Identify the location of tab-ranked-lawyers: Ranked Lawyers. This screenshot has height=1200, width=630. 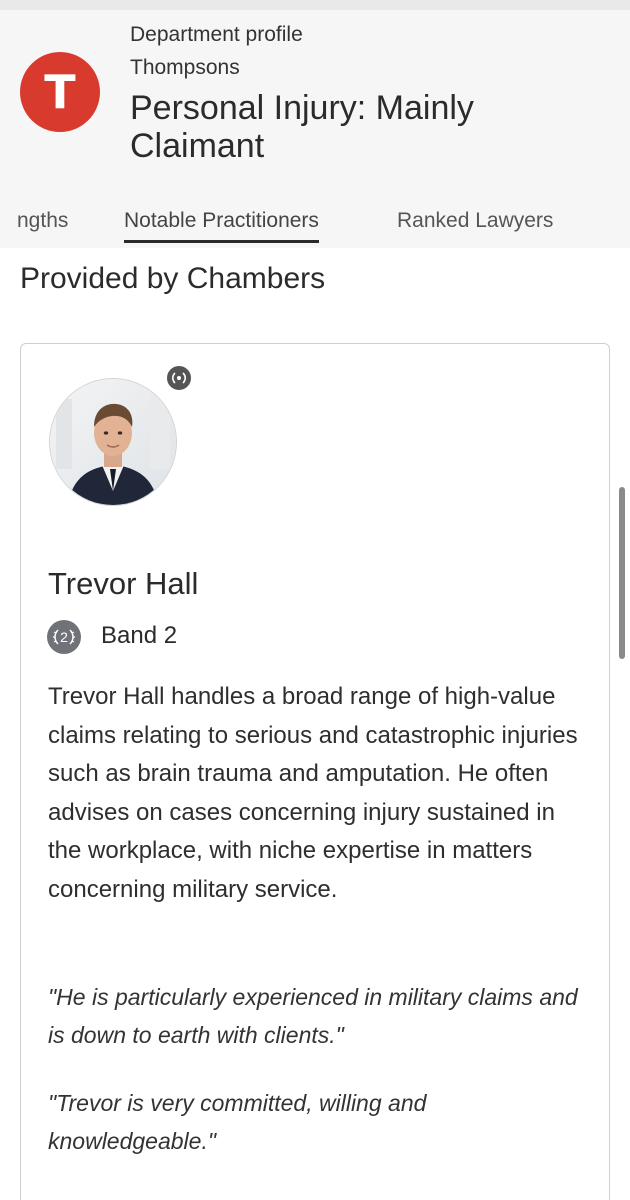
(475, 223).